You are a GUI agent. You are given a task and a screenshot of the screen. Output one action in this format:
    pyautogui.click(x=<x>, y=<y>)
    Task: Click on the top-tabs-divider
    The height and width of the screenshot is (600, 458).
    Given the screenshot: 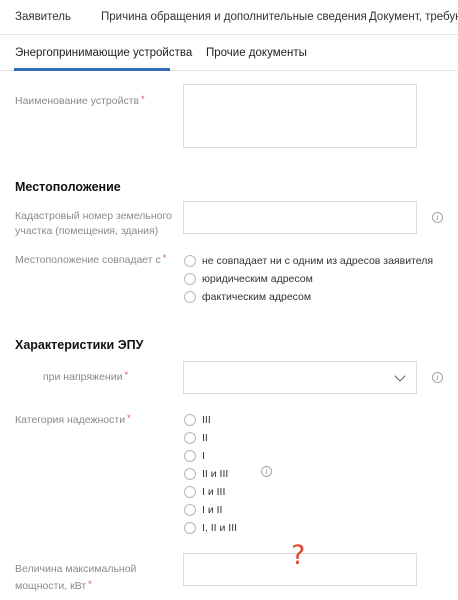 What is the action you would take?
    pyautogui.click(x=229, y=34)
    